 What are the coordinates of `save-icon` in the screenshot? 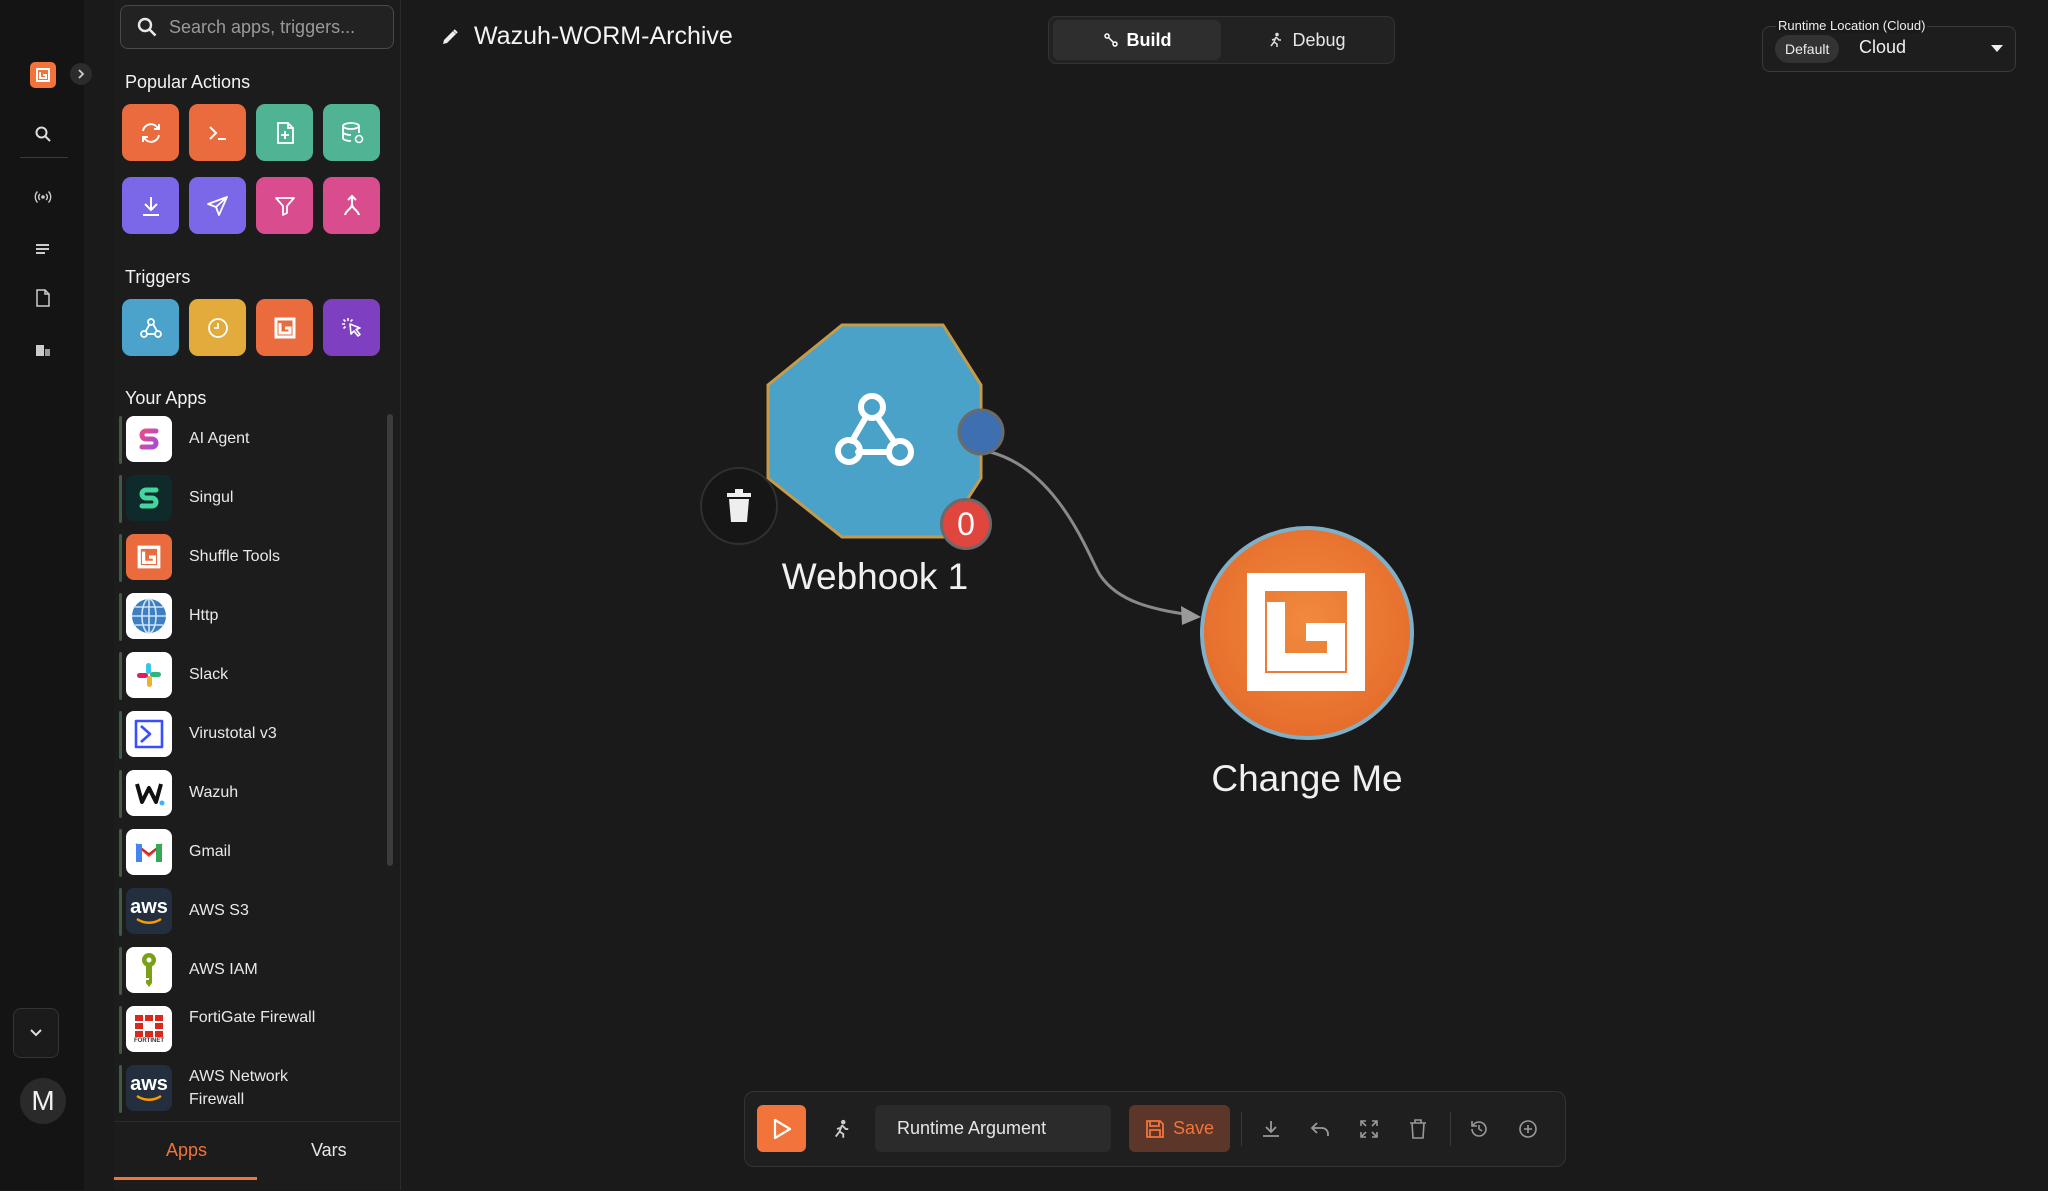 It's located at (1155, 1129).